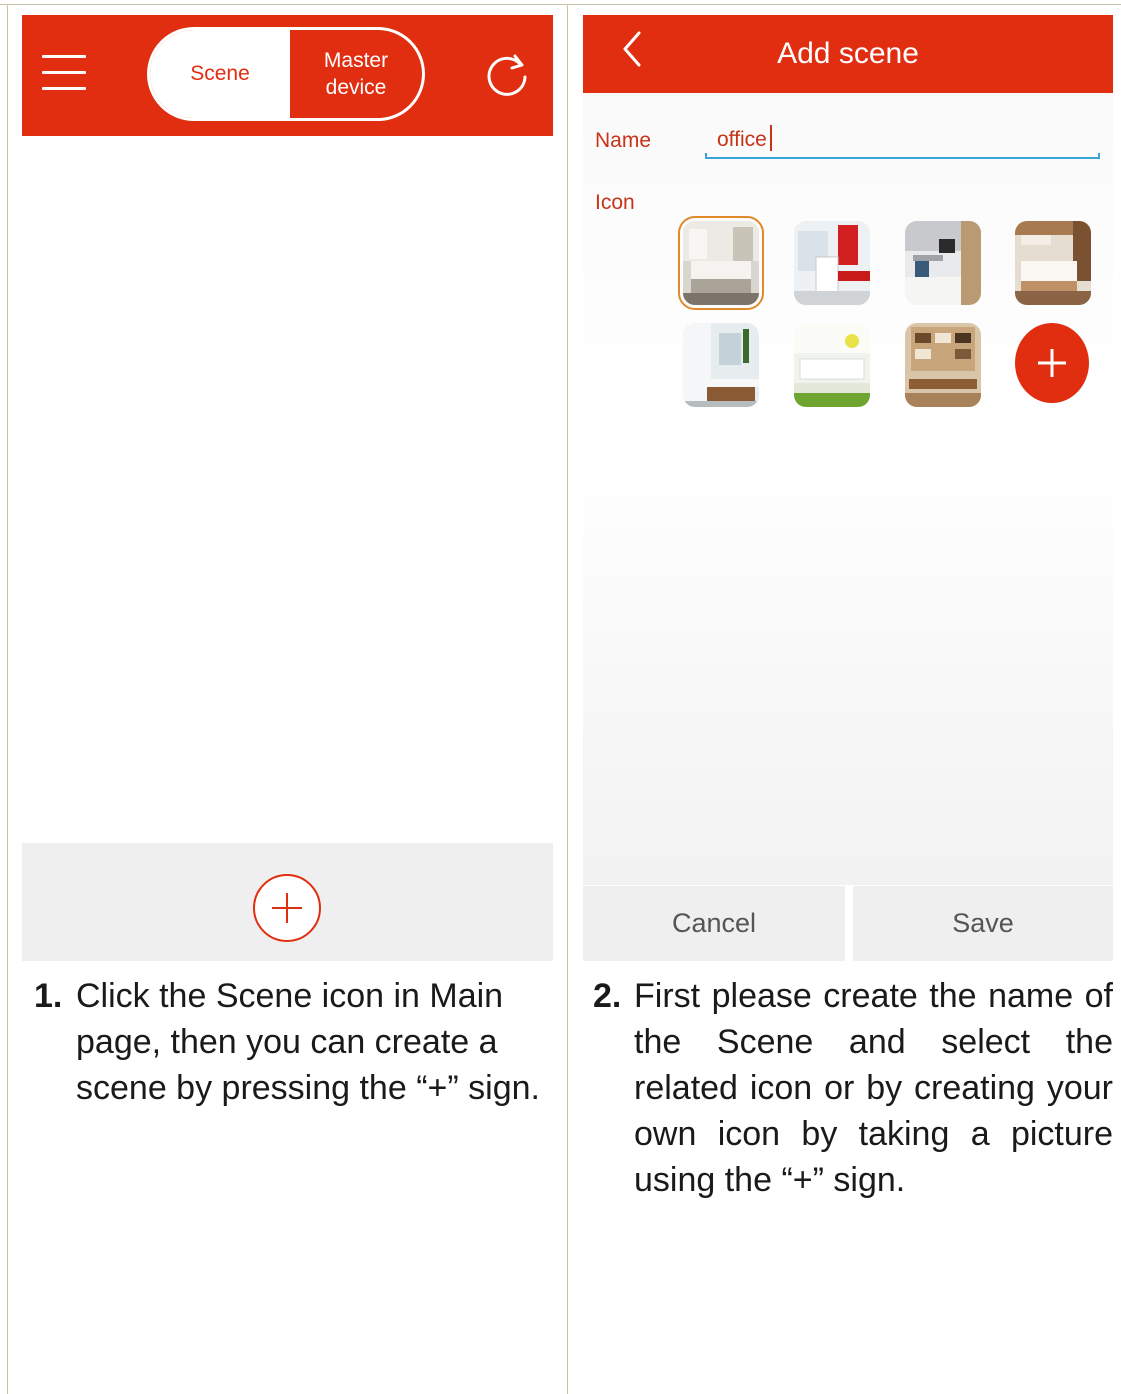 The width and height of the screenshot is (1121, 1394). Describe the element at coordinates (721, 365) in the screenshot. I see `scene-icon-bathroom` at that location.